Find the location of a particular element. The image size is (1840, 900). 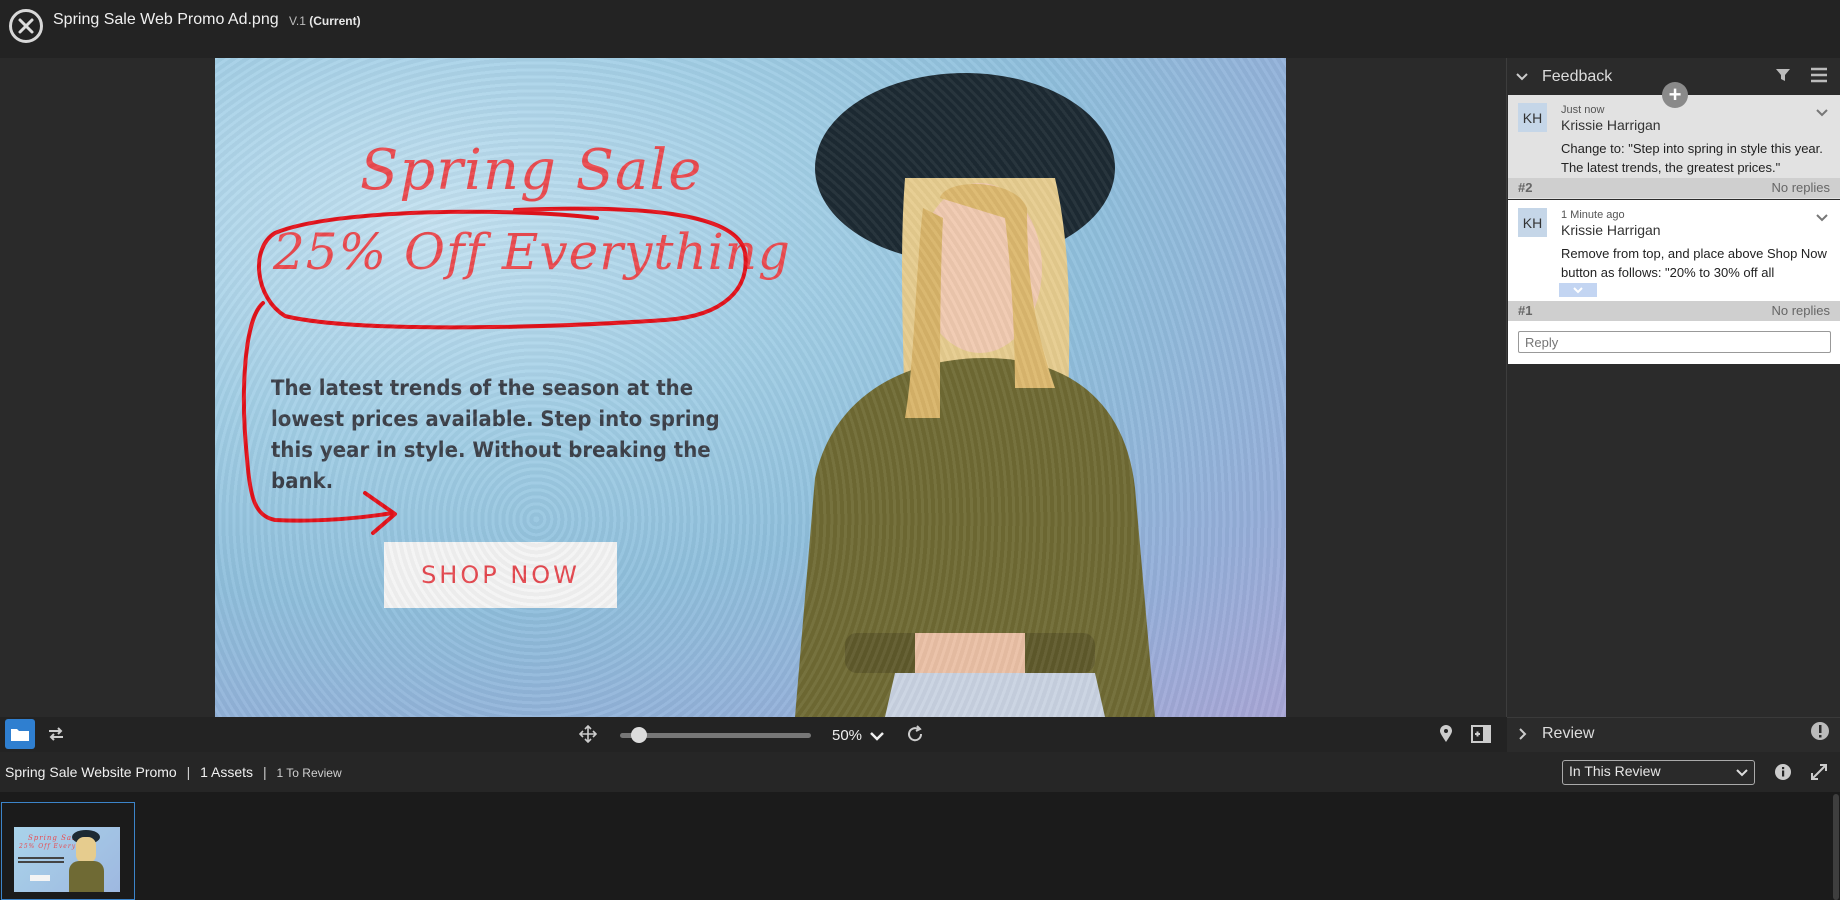

asset-count: 1 Assets is located at coordinates (227, 772).